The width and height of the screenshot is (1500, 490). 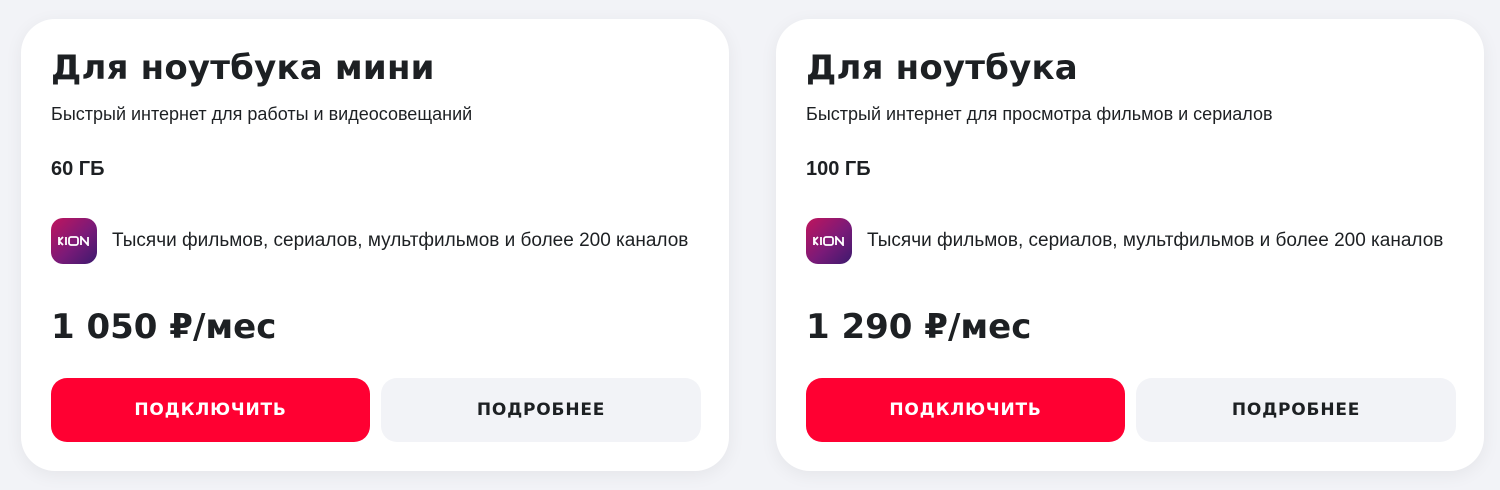 I want to click on tariff-data-volume: 60 ГБ, so click(x=78, y=169).